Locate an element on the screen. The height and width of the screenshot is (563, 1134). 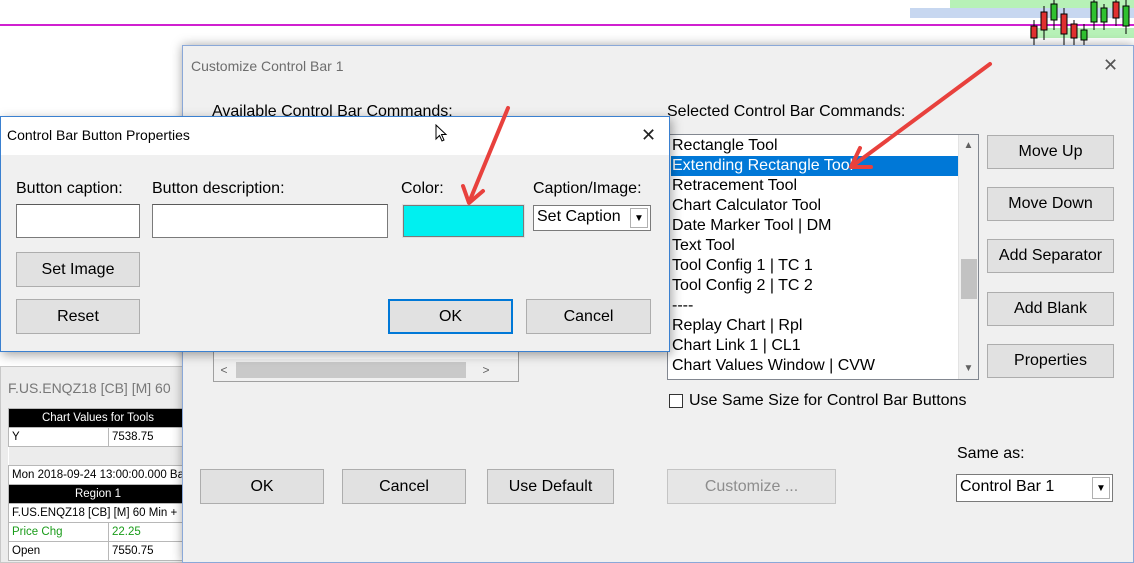
same-as-label: Same as: is located at coordinates (991, 453).